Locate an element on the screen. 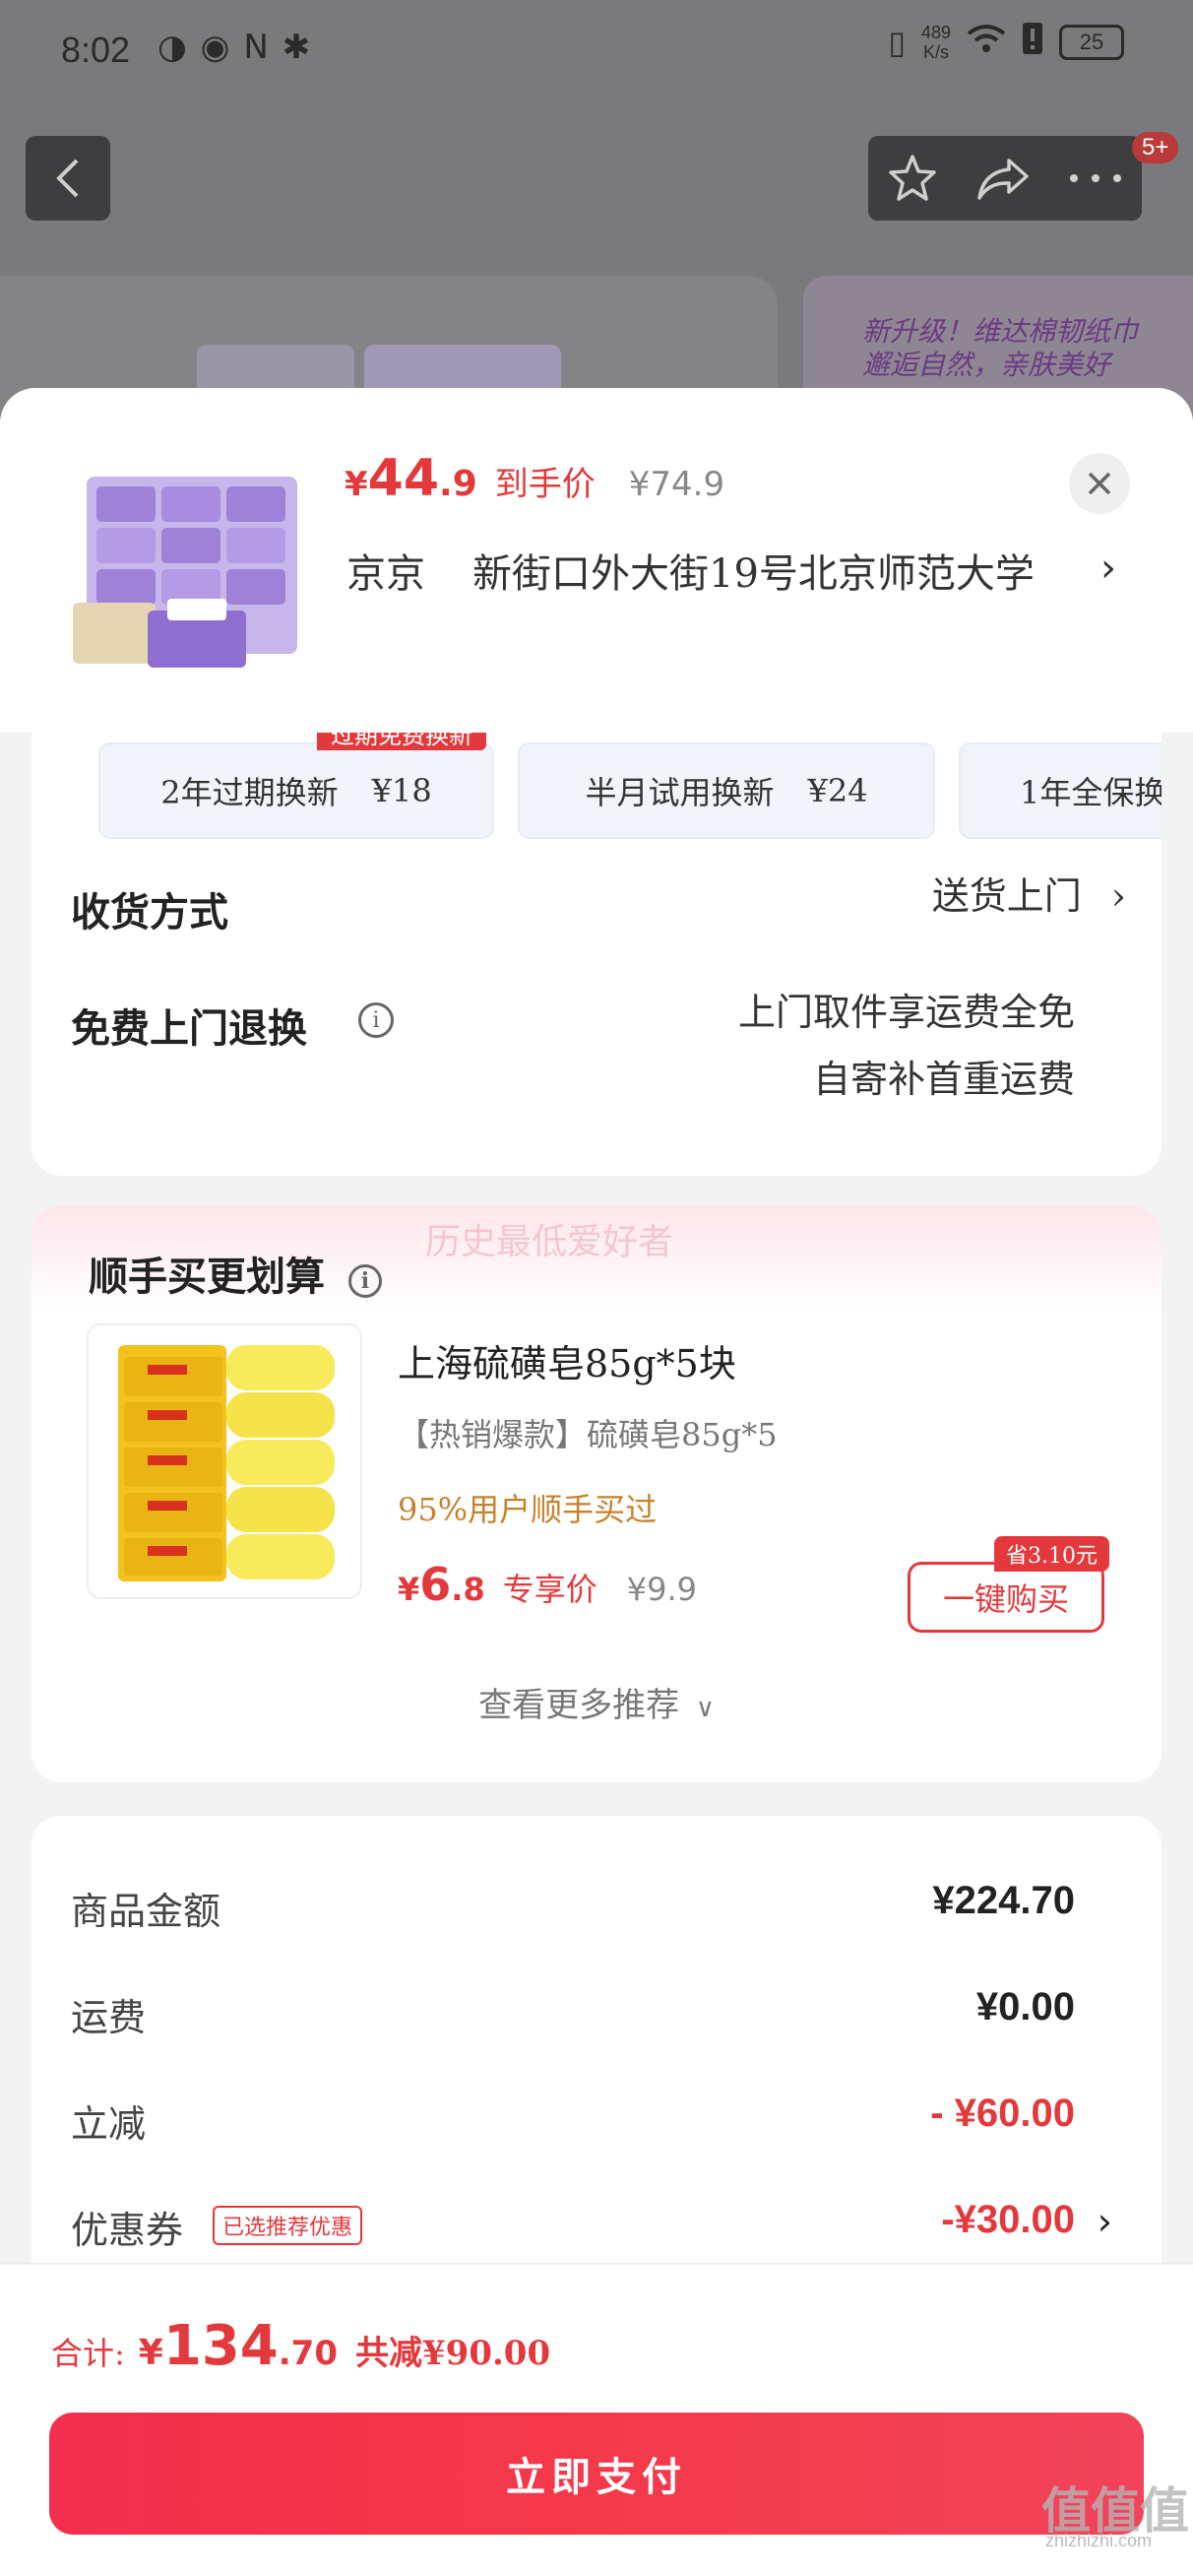  recommendation-item-name: 上海硫磺皂85g*5块 is located at coordinates (567, 1360).